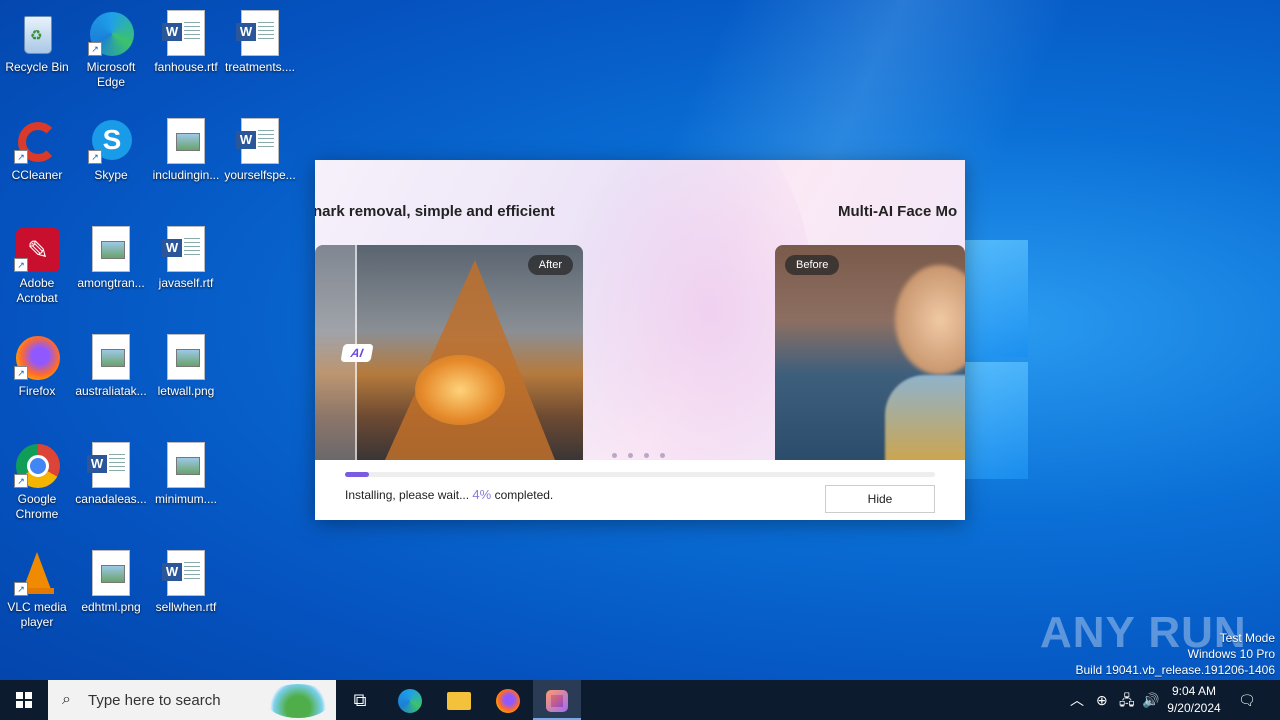 The width and height of the screenshot is (1280, 720). I want to click on after-tag: After, so click(550, 265).